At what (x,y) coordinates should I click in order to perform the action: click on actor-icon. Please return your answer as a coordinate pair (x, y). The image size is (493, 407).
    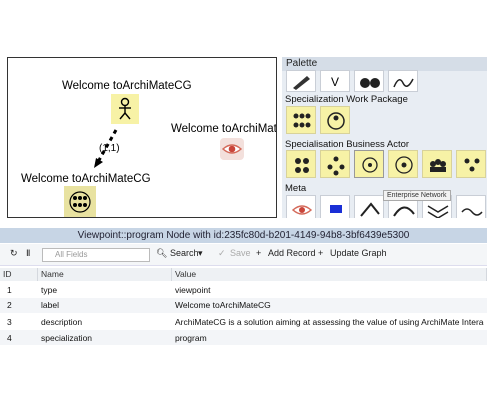
    Looking at the image, I should click on (125, 108).